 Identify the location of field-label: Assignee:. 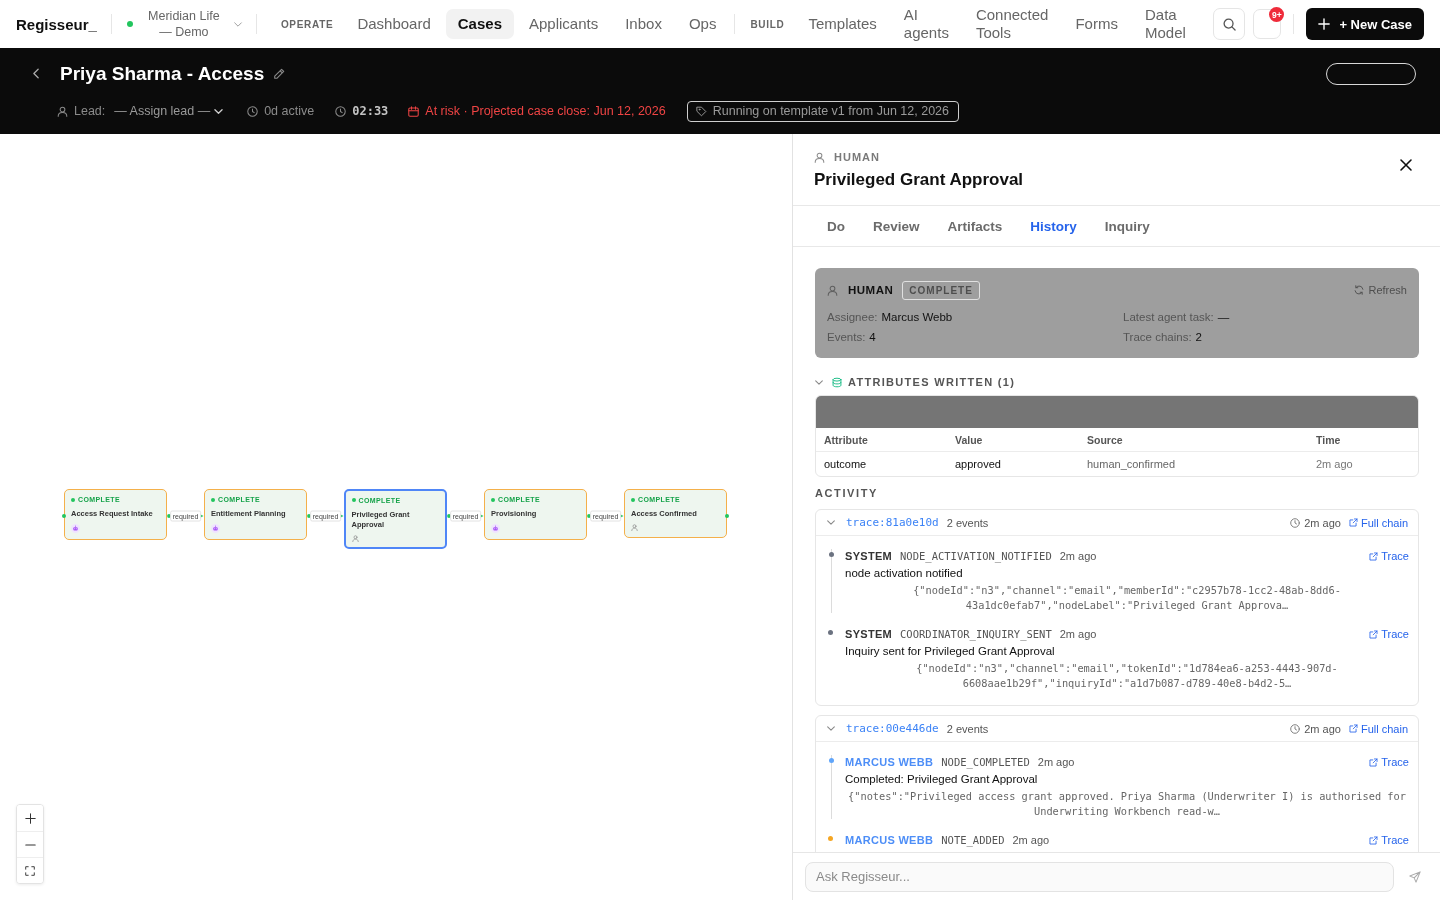
(852, 317).